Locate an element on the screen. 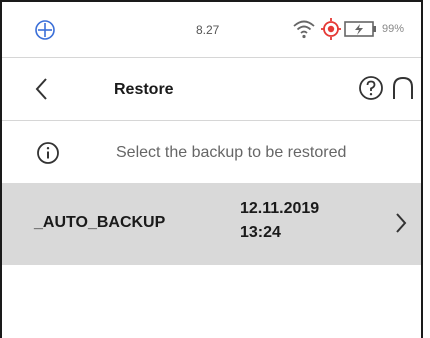  target-icon is located at coordinates (45, 30).